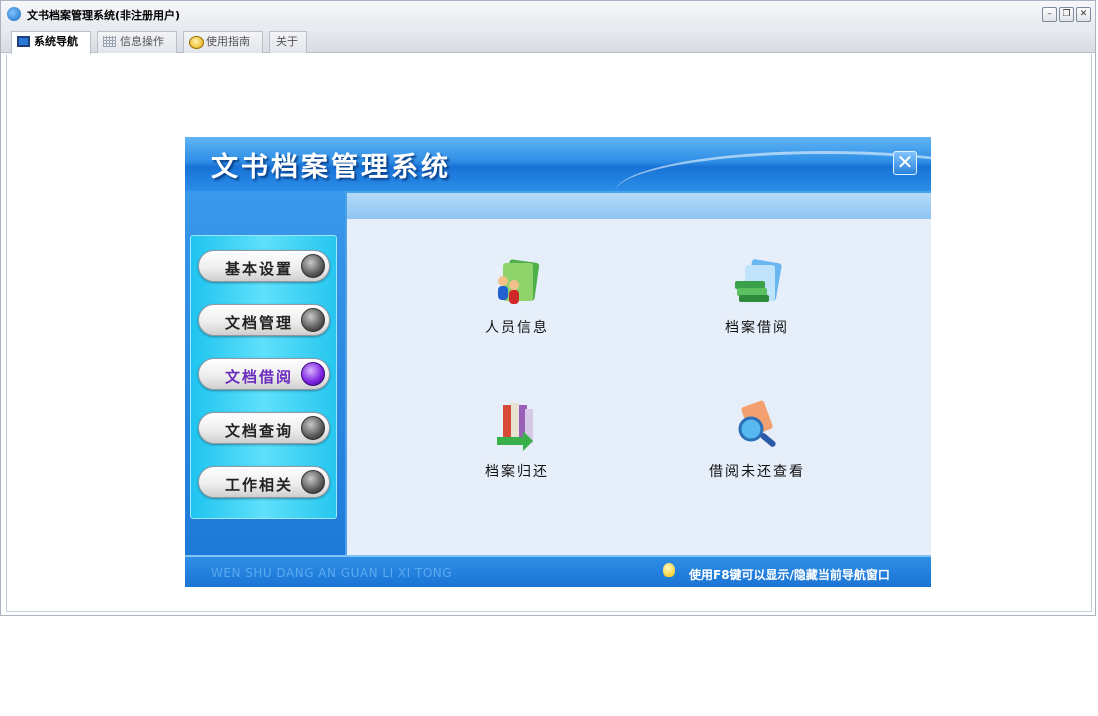  Describe the element at coordinates (1049, 14) in the screenshot. I see `minimize-button: –` at that location.